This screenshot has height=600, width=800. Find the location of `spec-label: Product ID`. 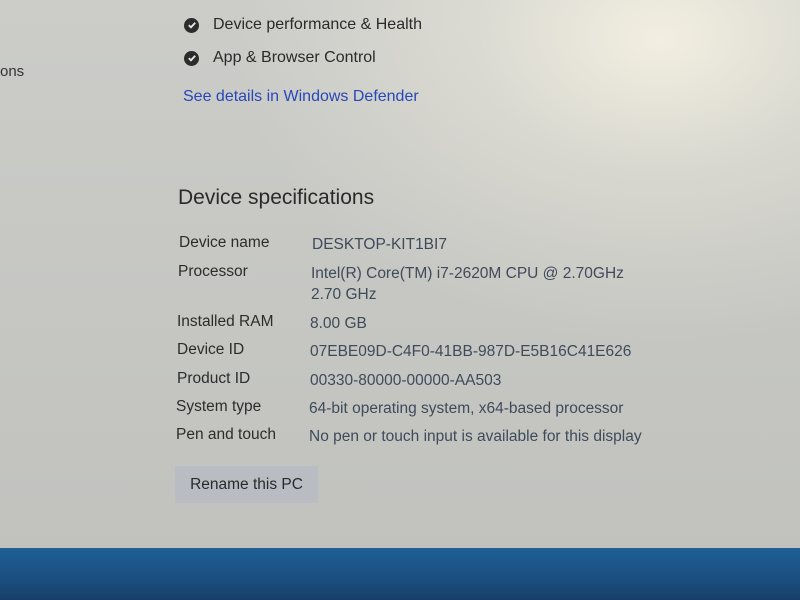

spec-label: Product ID is located at coordinates (214, 378).